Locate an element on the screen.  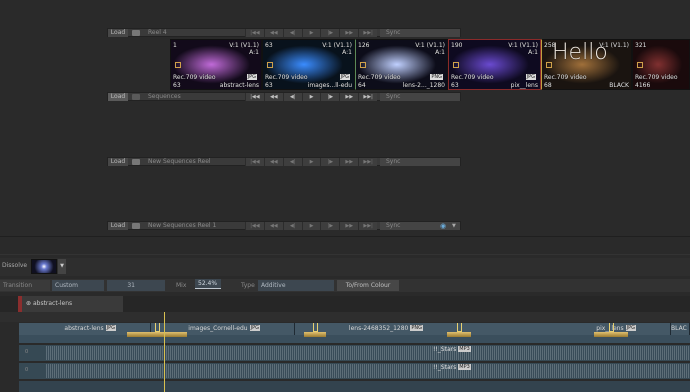
effect-thumbnail is located at coordinates (44, 266).